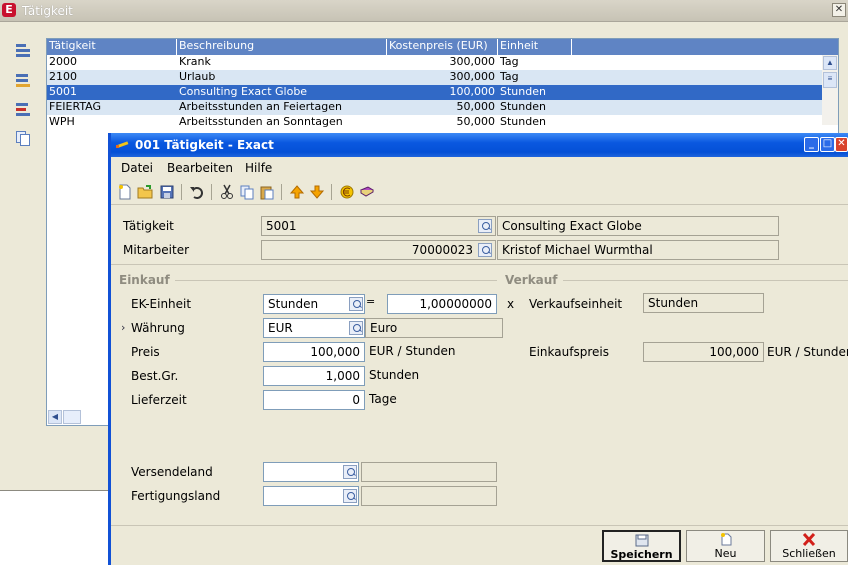 This screenshot has height=565, width=848. What do you see at coordinates (703, 352) in the screenshot?
I see `einkaufspreis-field: 100,000` at bounding box center [703, 352].